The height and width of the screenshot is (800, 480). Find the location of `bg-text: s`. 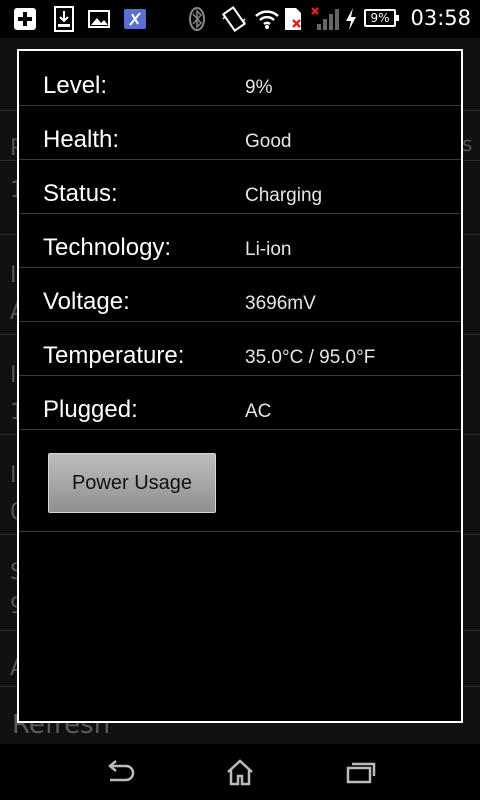

bg-text: s is located at coordinates (467, 144).